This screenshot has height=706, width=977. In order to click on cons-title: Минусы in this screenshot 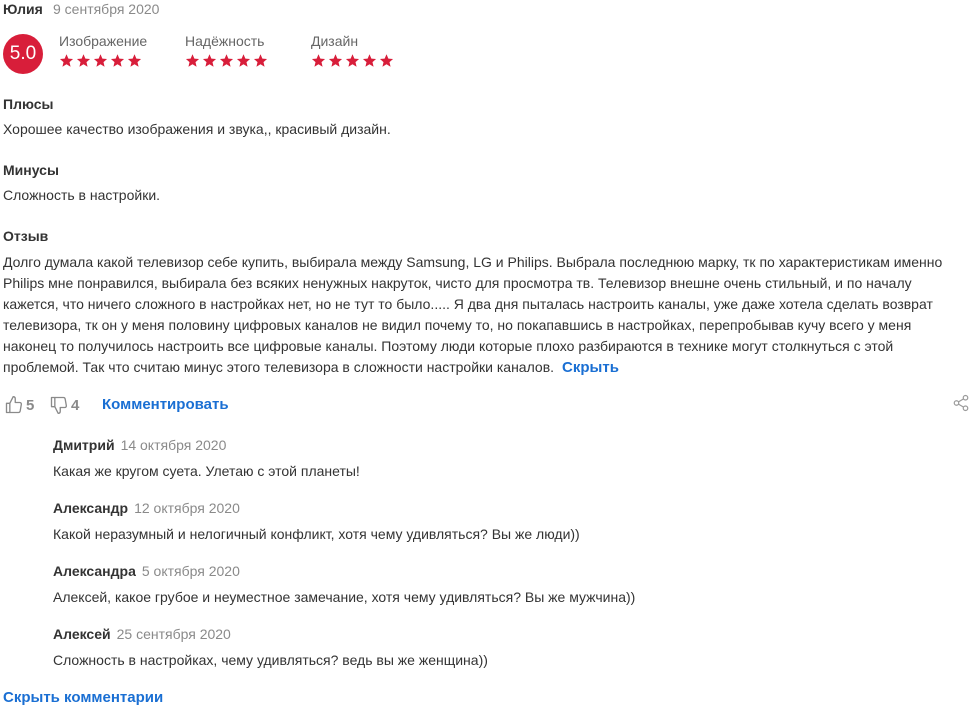, I will do `click(31, 170)`.